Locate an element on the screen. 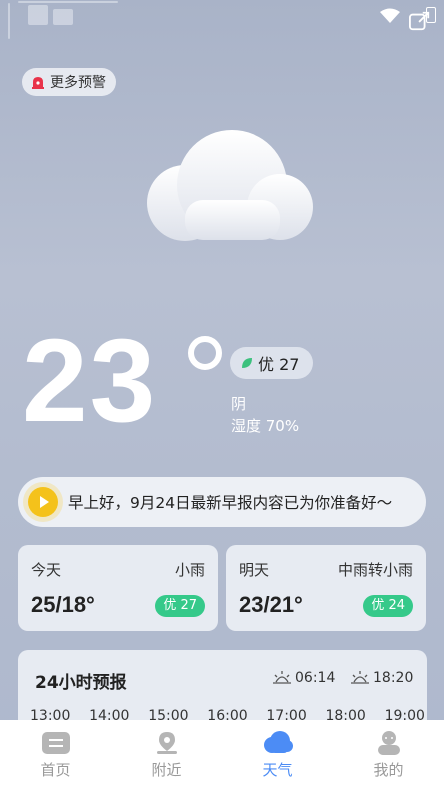 The image size is (444, 789). hourly-forecast-title: 24小时预报 is located at coordinates (81, 683).